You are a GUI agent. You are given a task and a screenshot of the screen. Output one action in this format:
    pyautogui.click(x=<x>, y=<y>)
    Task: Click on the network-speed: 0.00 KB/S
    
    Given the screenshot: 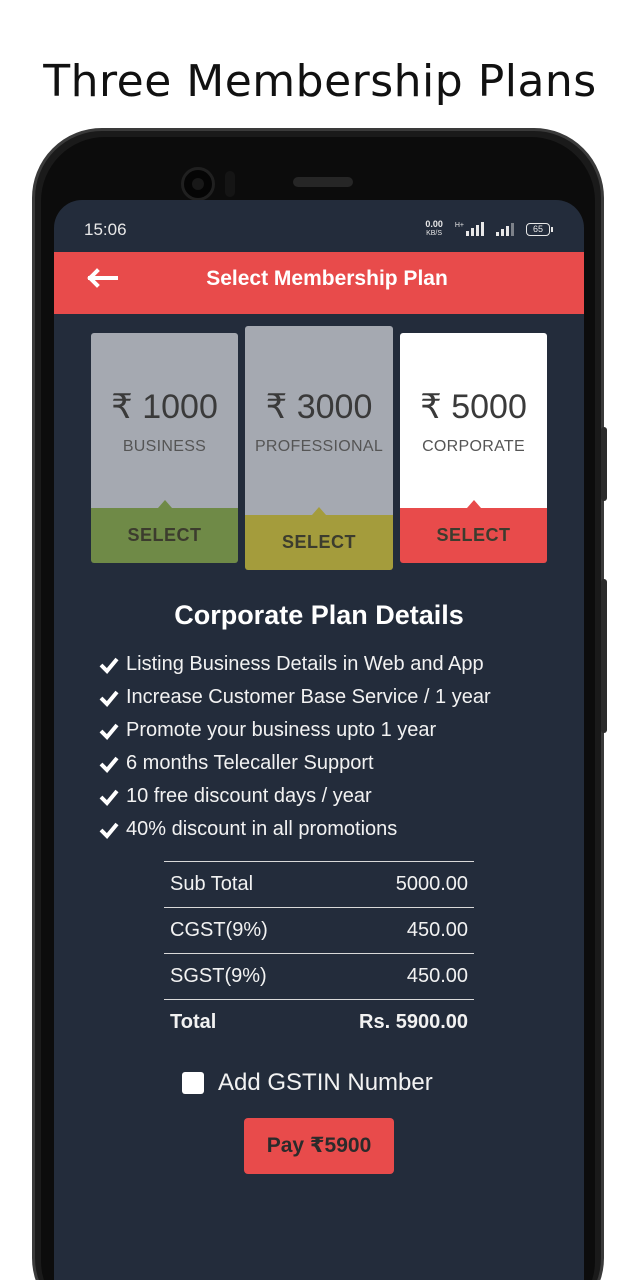 What is the action you would take?
    pyautogui.click(x=434, y=229)
    